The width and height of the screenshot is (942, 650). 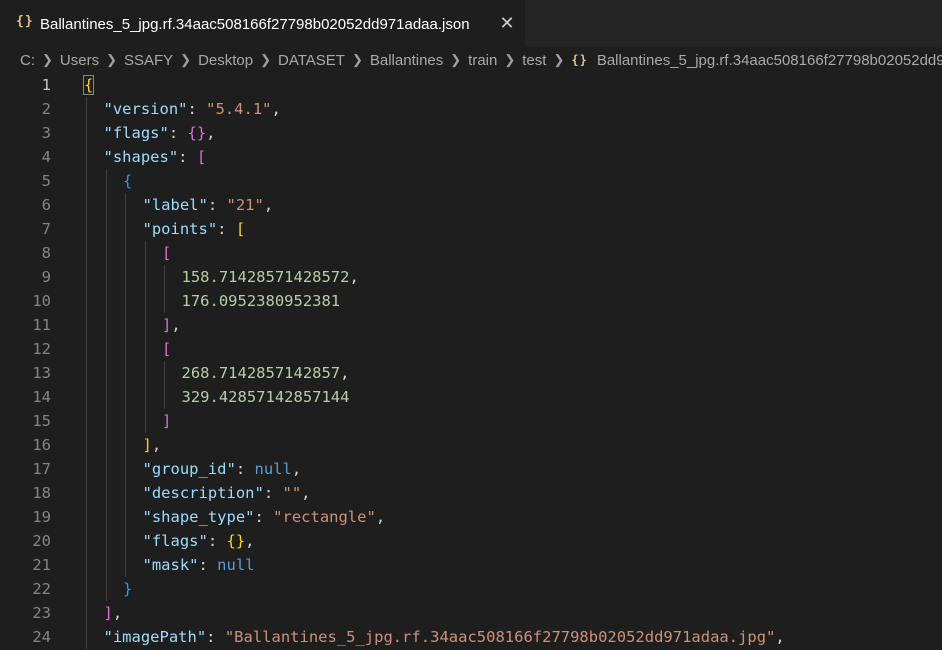 I want to click on code-line: 13 268.7142857142857,, so click(x=471, y=373).